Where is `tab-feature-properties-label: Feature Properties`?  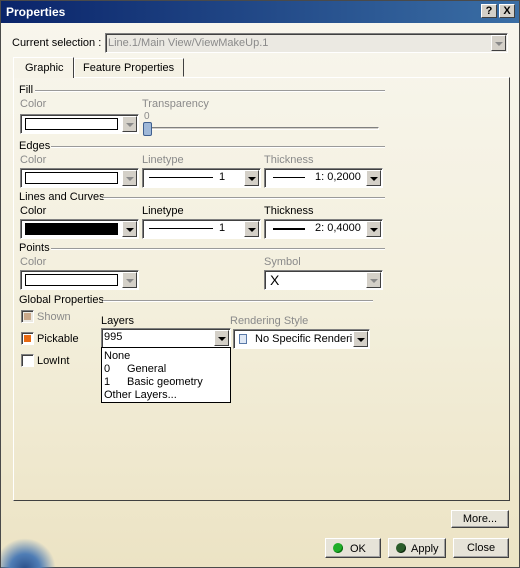
tab-feature-properties-label: Feature Properties is located at coordinates (129, 68).